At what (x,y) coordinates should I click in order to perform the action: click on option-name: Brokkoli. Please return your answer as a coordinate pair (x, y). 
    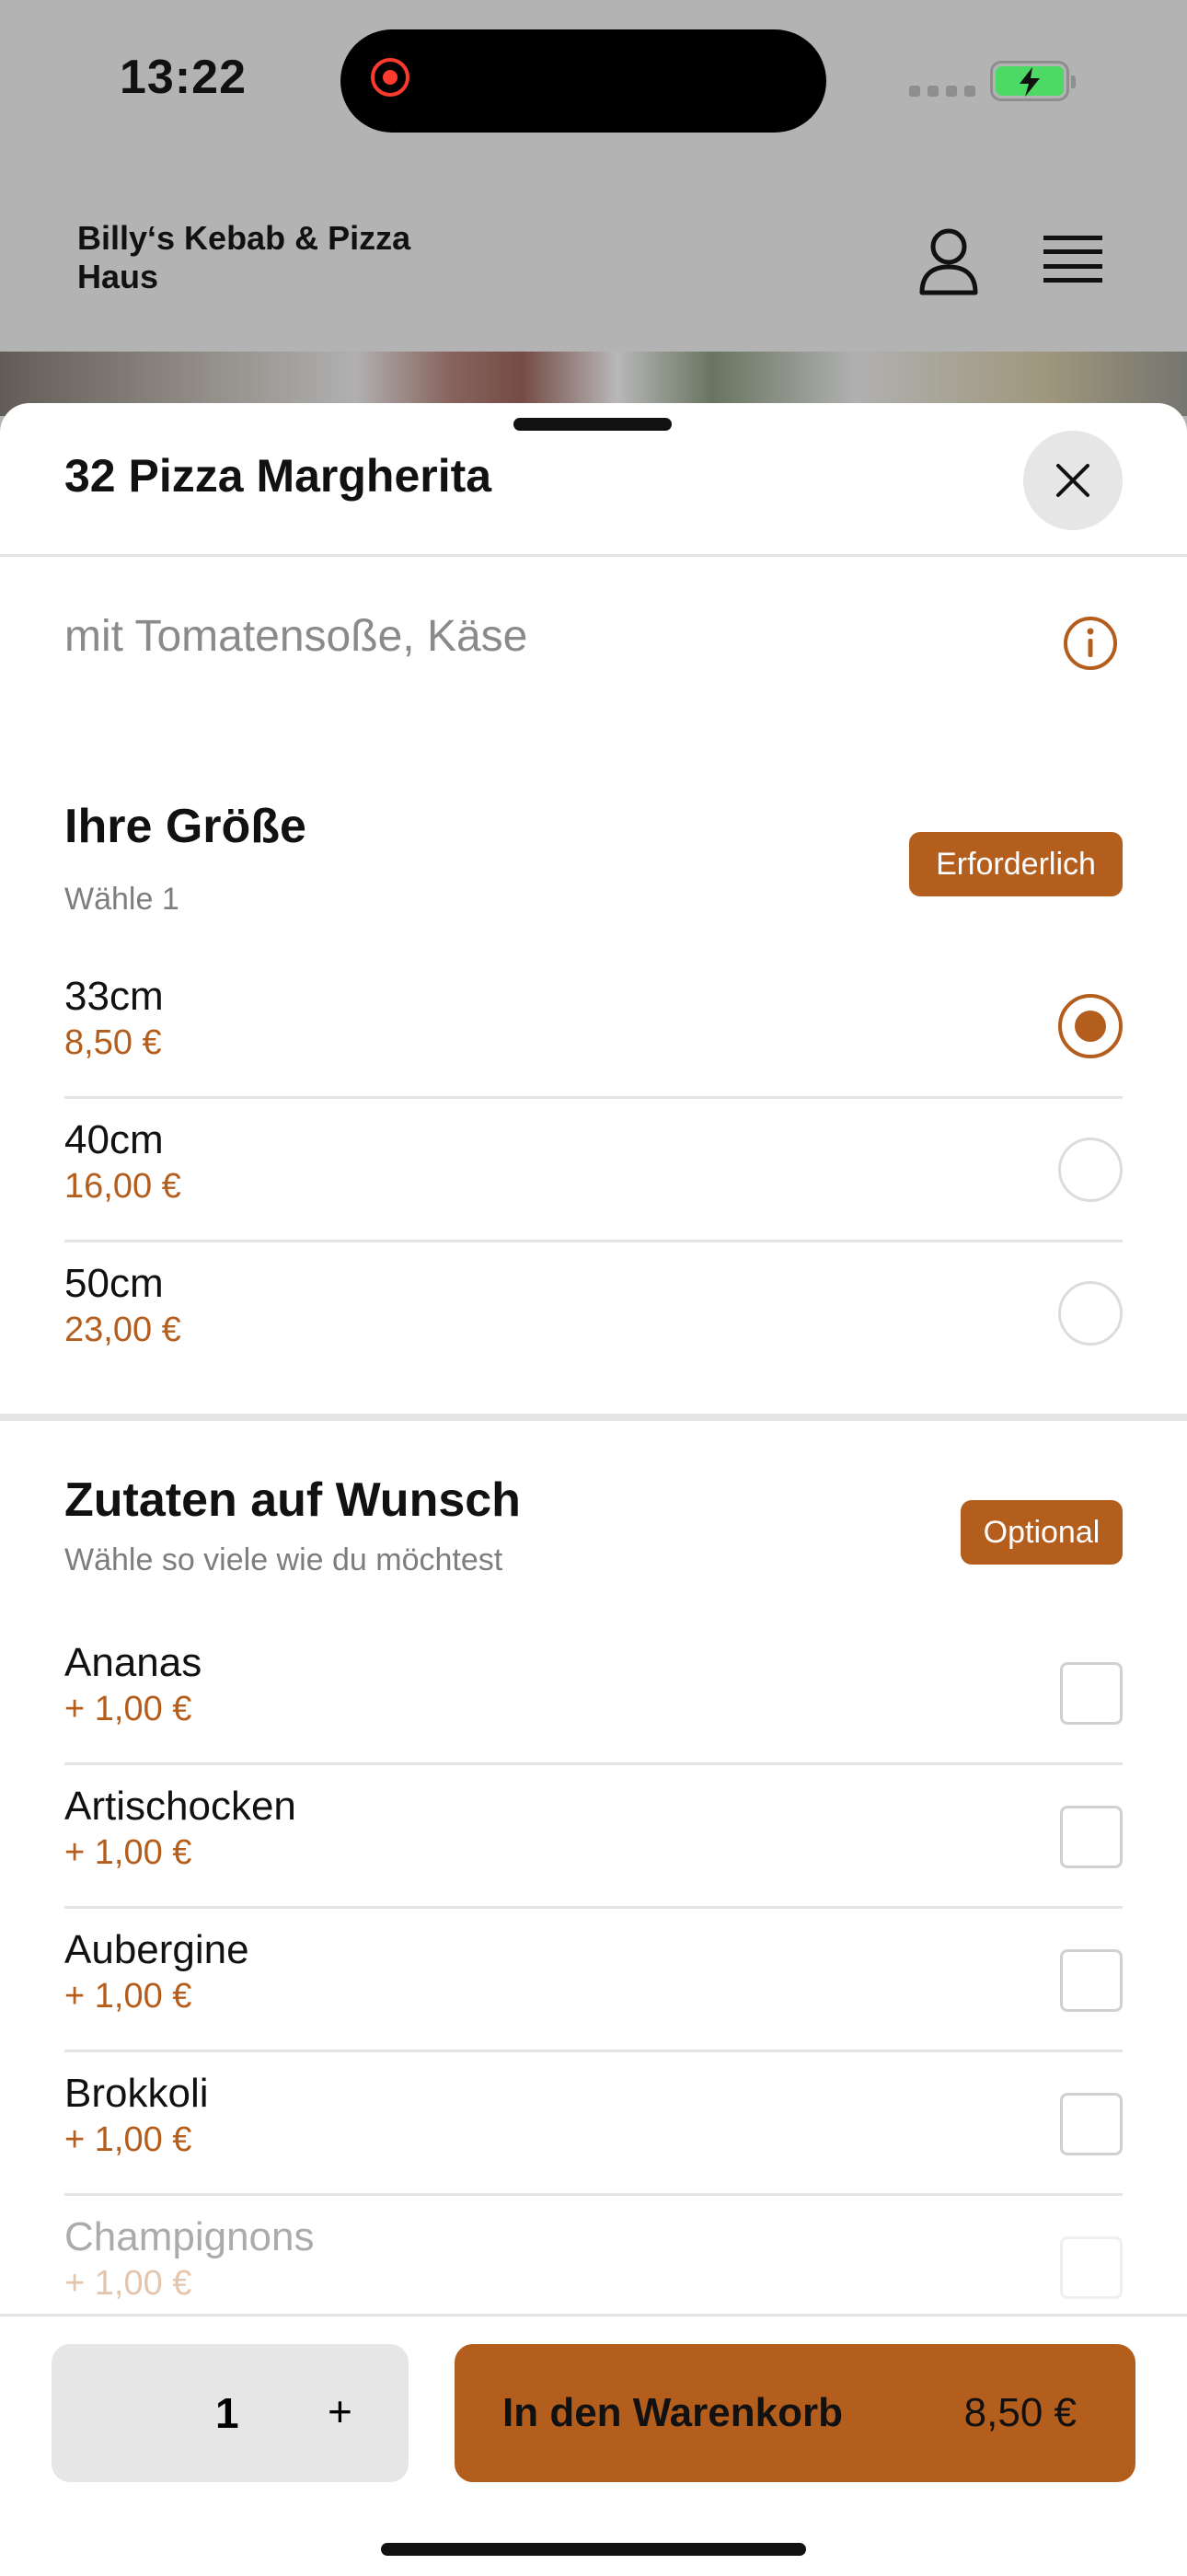
    Looking at the image, I should click on (136, 2093).